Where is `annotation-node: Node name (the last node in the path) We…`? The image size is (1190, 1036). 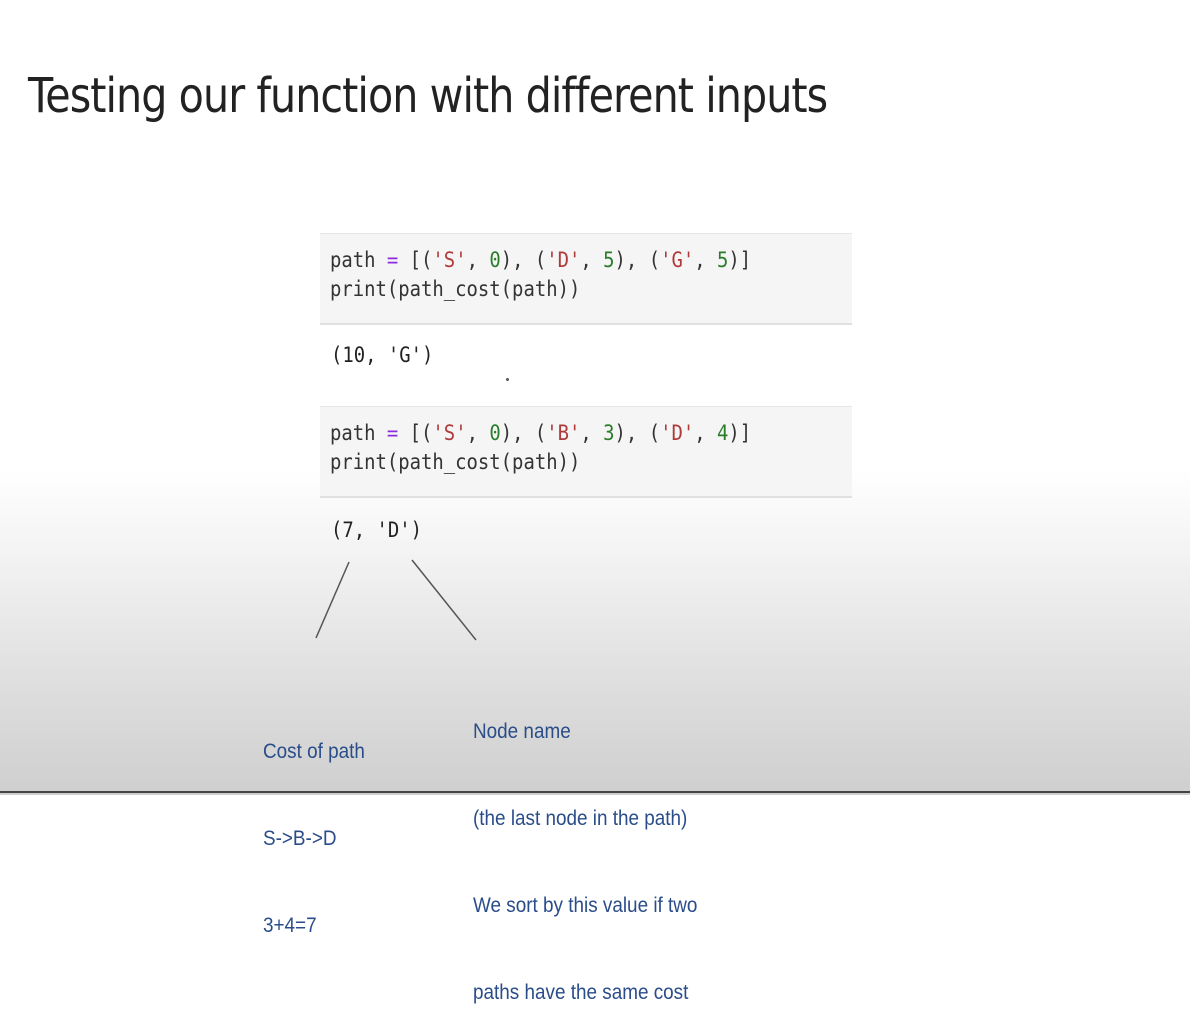
annotation-node: Node name (the last node in the path) We… is located at coordinates (585, 847).